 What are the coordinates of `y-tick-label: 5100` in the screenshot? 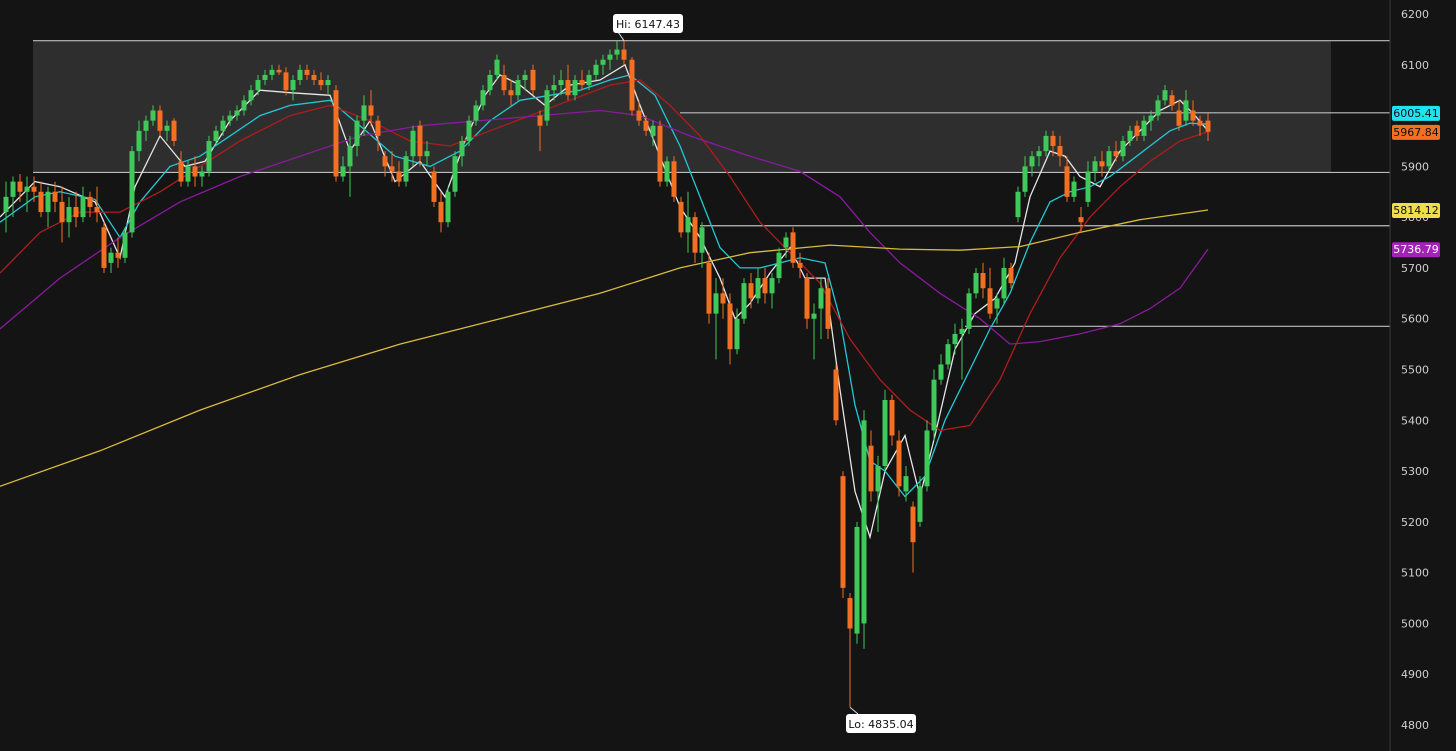 It's located at (1415, 573).